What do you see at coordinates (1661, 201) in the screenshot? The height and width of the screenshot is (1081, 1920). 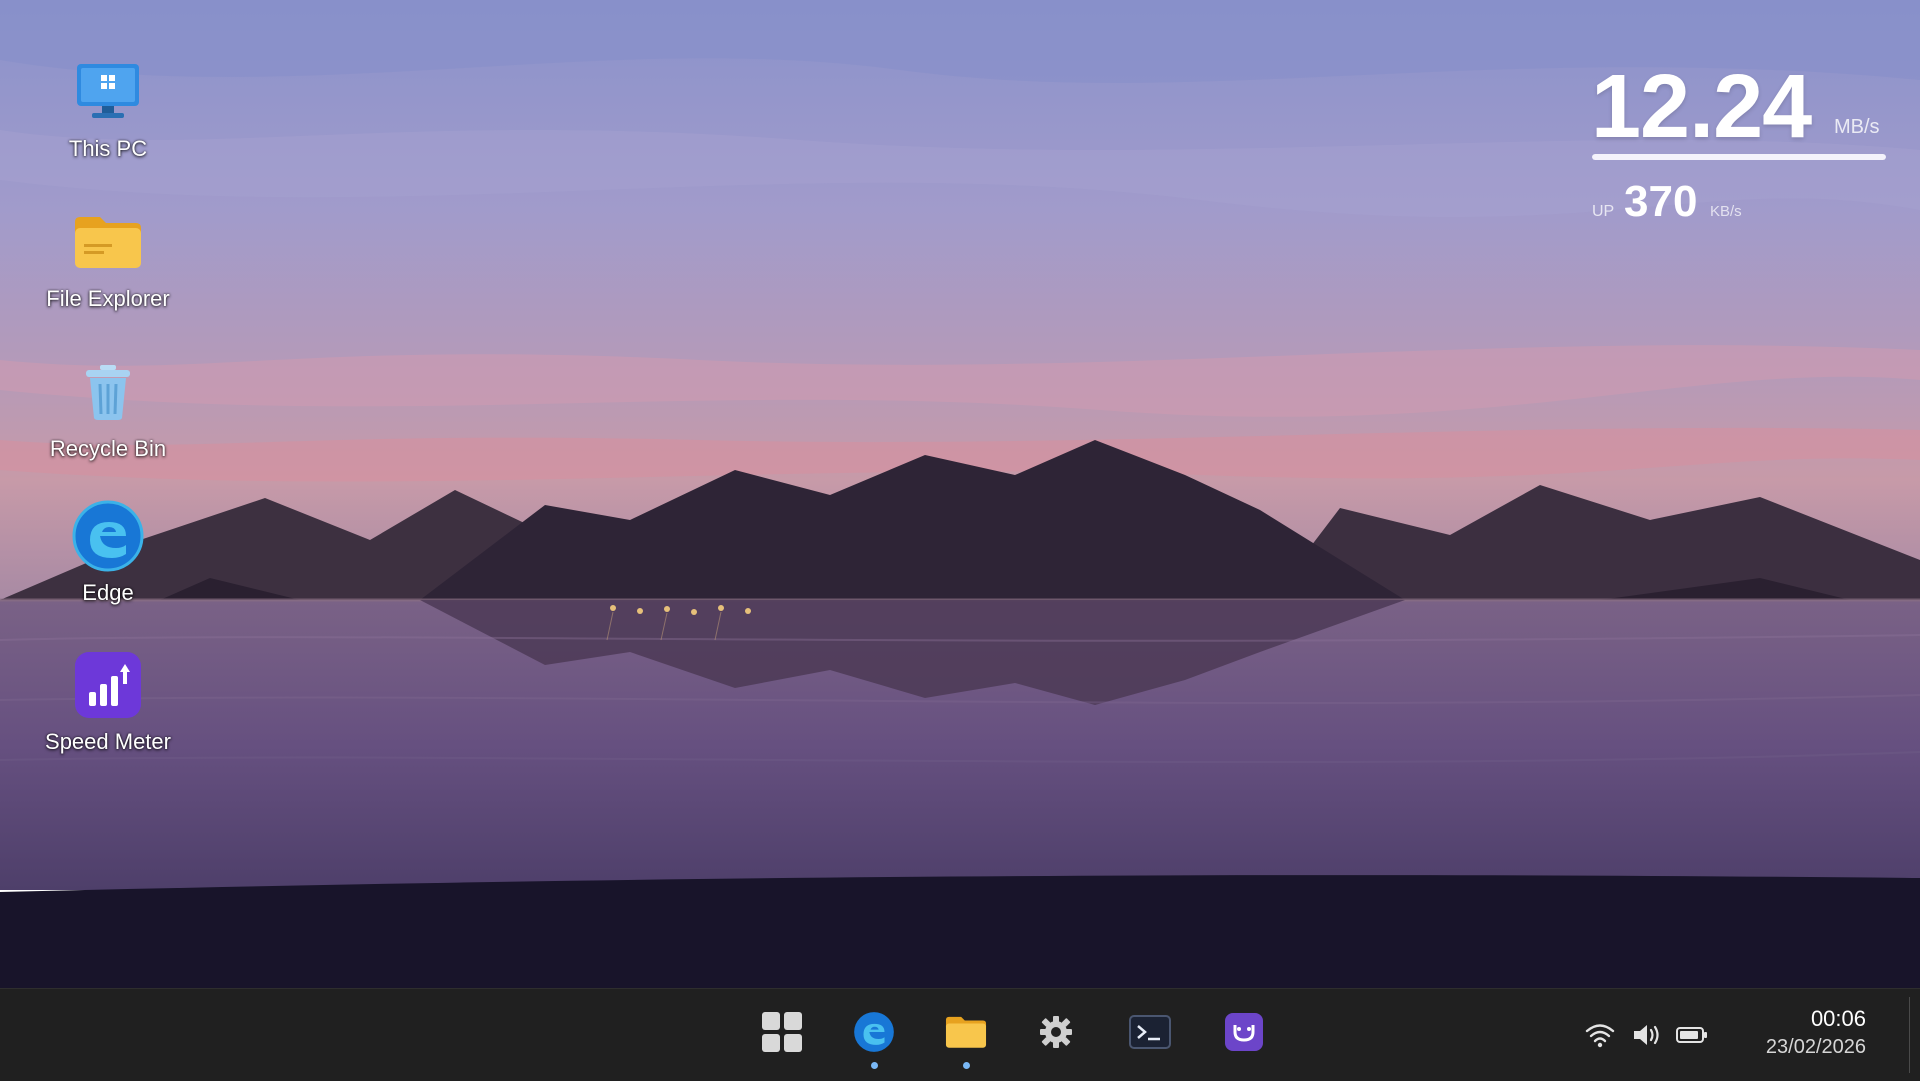 I see `upload-speed-value: 370` at bounding box center [1661, 201].